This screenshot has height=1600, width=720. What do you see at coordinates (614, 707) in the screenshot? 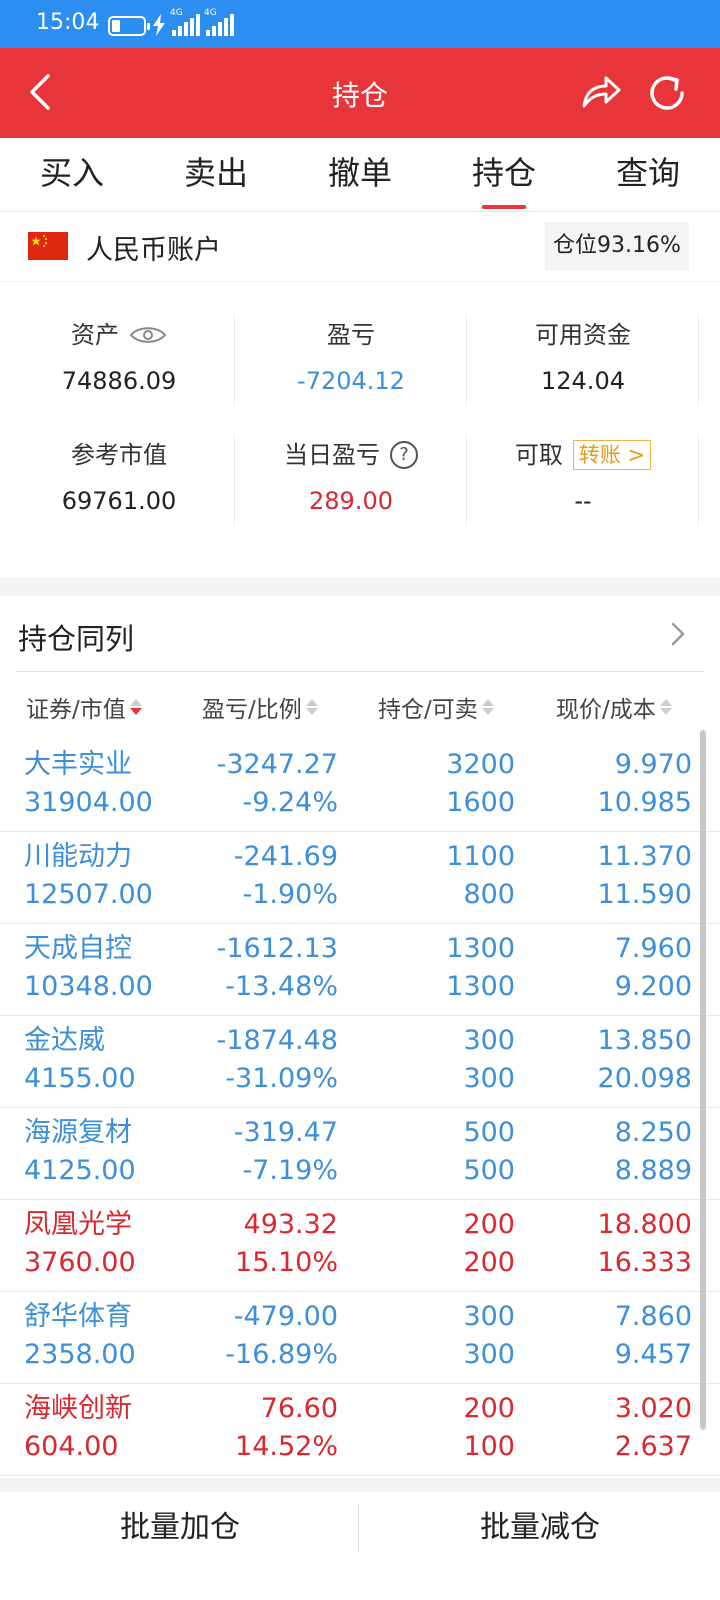
I see `sort-header-price: 现价/成本` at bounding box center [614, 707].